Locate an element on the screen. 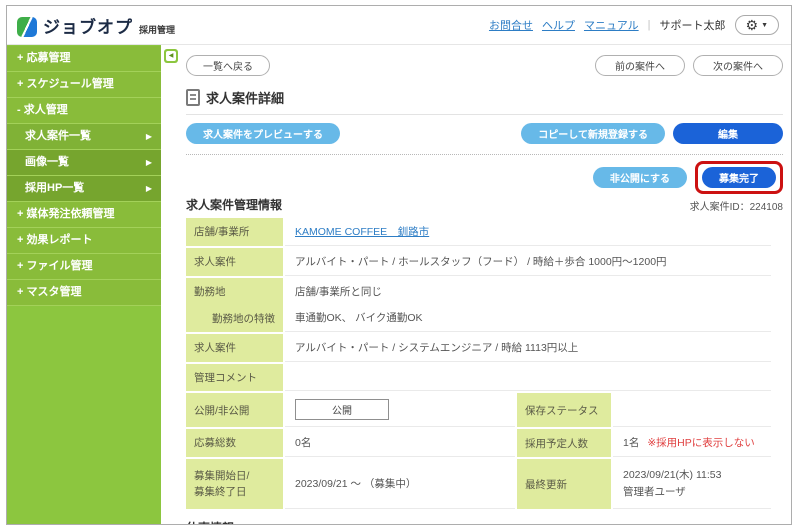  job1-label: 求人案件 is located at coordinates (234, 262).